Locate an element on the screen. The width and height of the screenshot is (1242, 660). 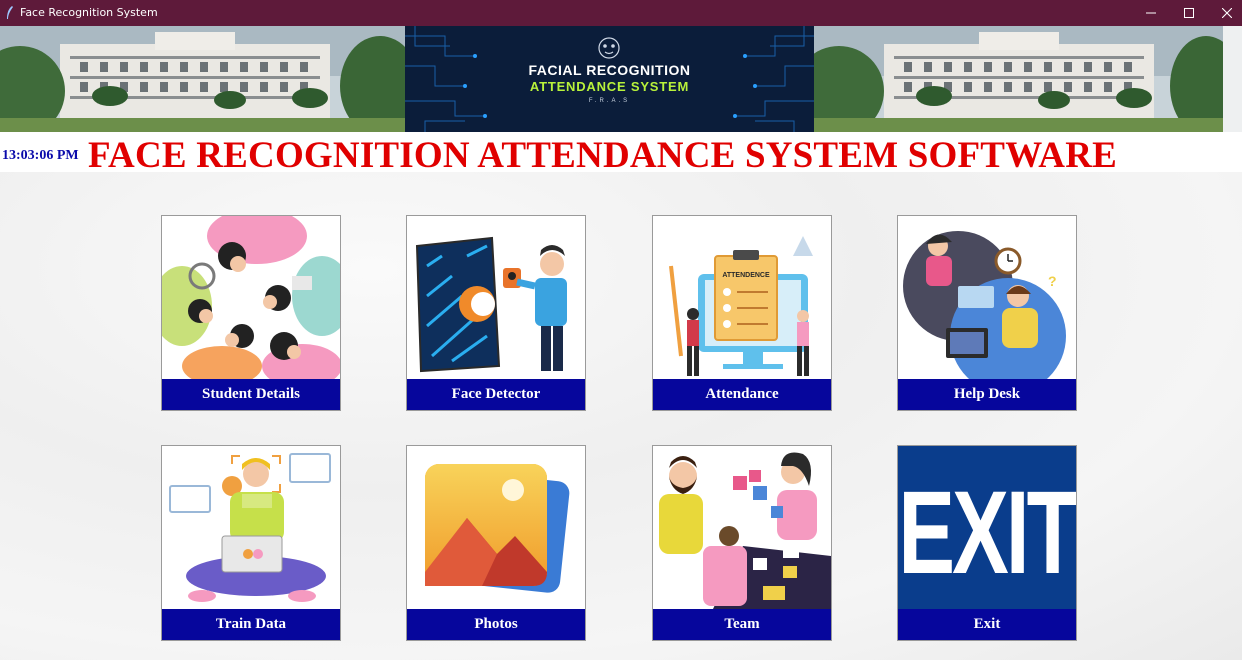
tile-label: Student Details is located at coordinates (251, 394).